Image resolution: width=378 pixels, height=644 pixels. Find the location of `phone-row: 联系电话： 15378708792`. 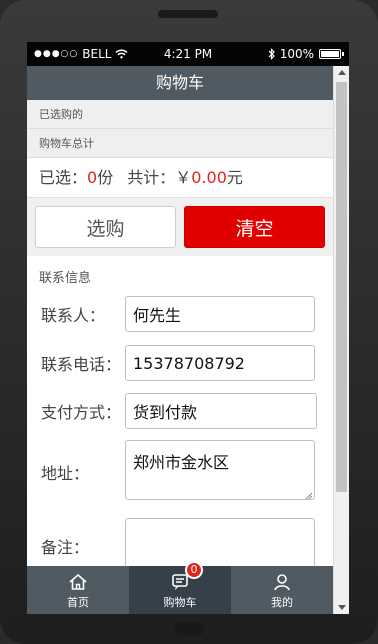

phone-row: 联系电话： 15378708792 is located at coordinates (180, 366).